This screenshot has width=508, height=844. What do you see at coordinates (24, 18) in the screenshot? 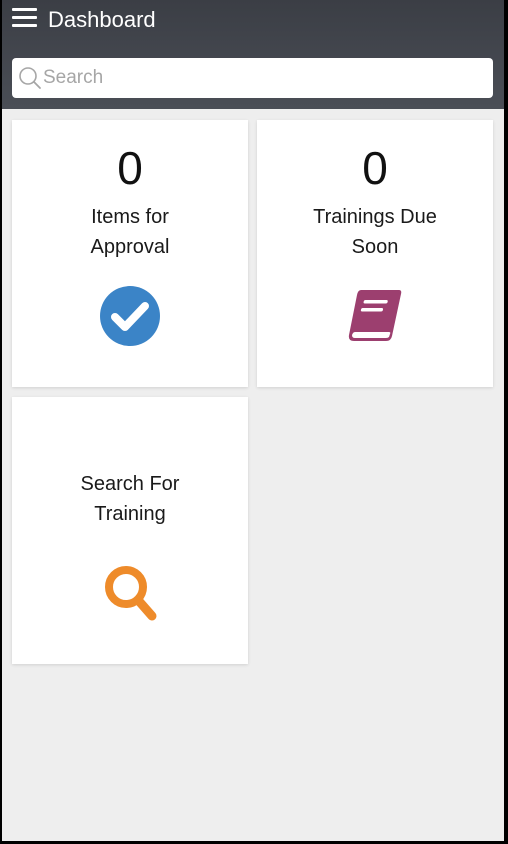
I see `hamburger-menu-icon` at bounding box center [24, 18].